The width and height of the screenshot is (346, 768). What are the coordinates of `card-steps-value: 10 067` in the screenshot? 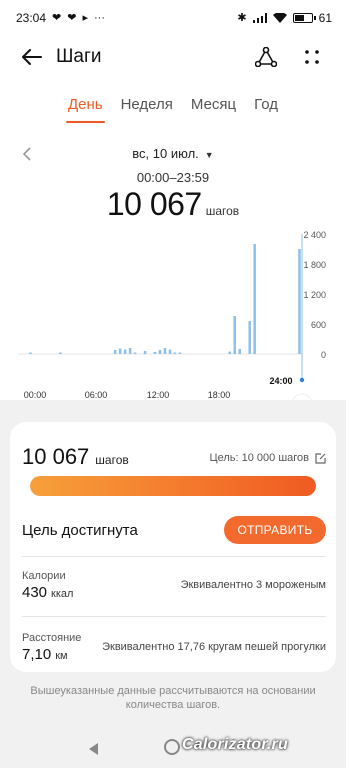 It's located at (56, 456).